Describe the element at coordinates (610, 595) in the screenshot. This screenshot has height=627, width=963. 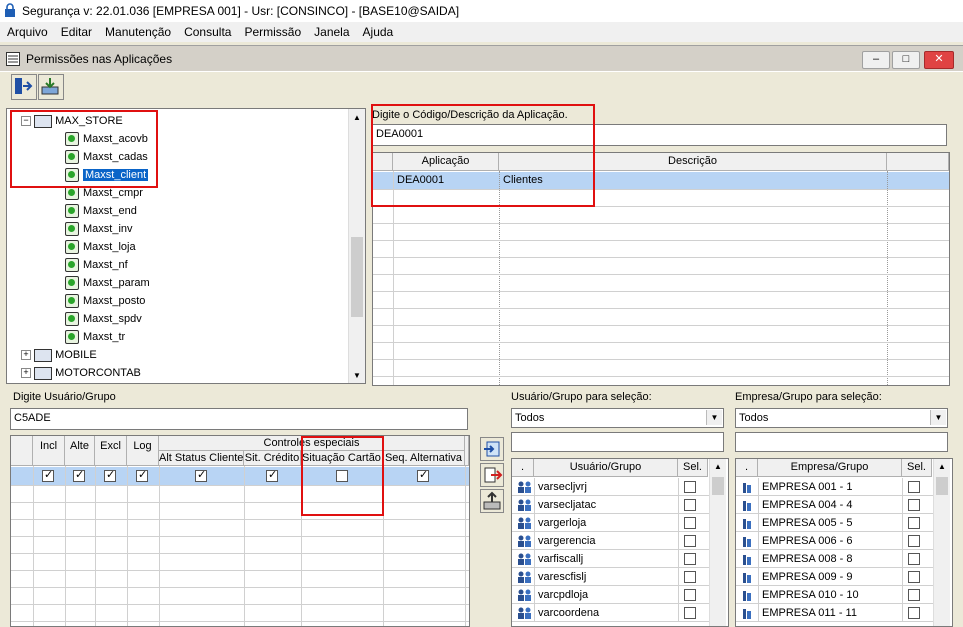
I see `list-item: varcpdloja` at that location.